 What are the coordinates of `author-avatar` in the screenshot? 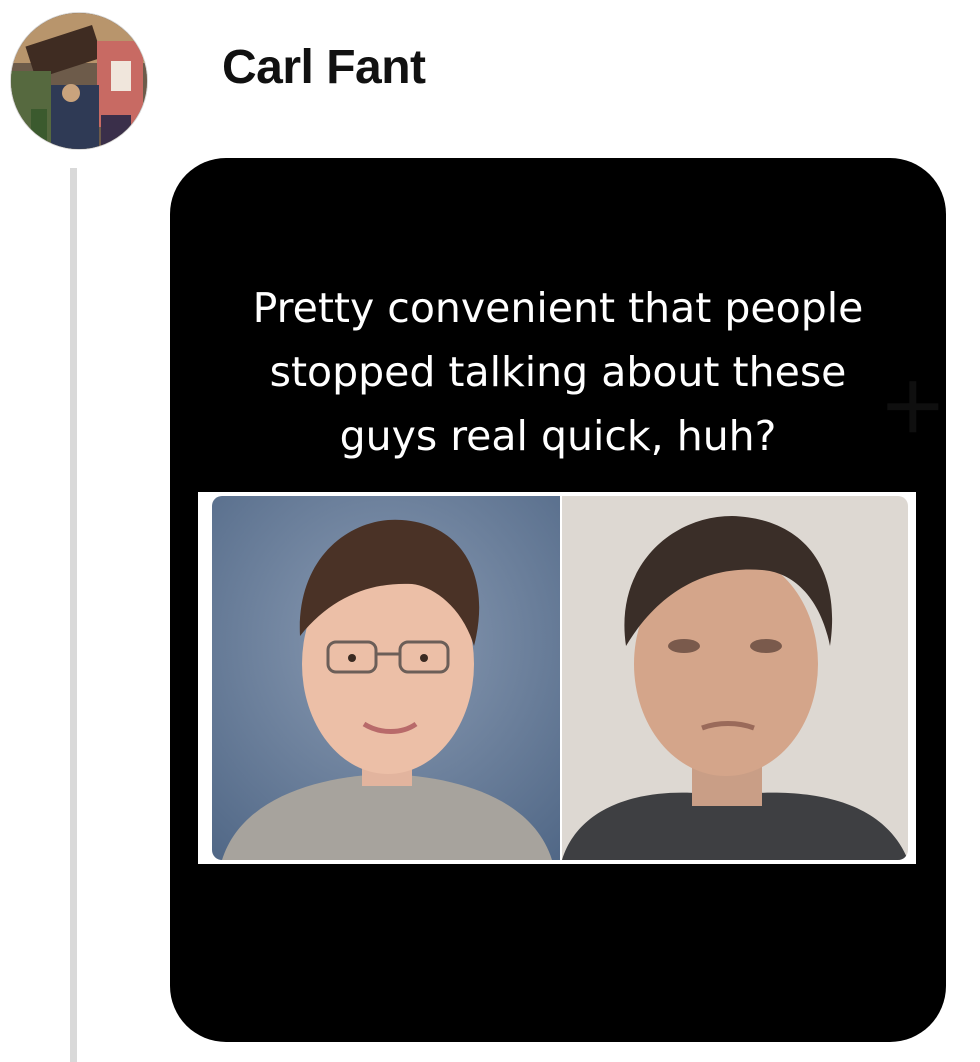 It's located at (79, 81).